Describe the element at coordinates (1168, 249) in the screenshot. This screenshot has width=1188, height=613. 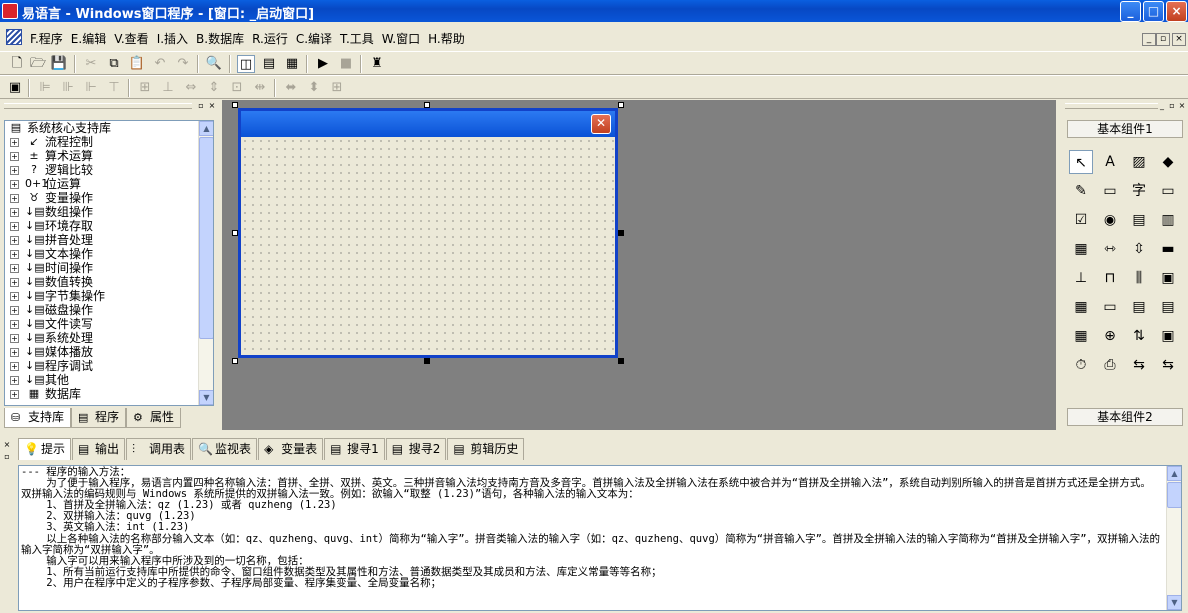
I see `progress-icon: ▬` at that location.